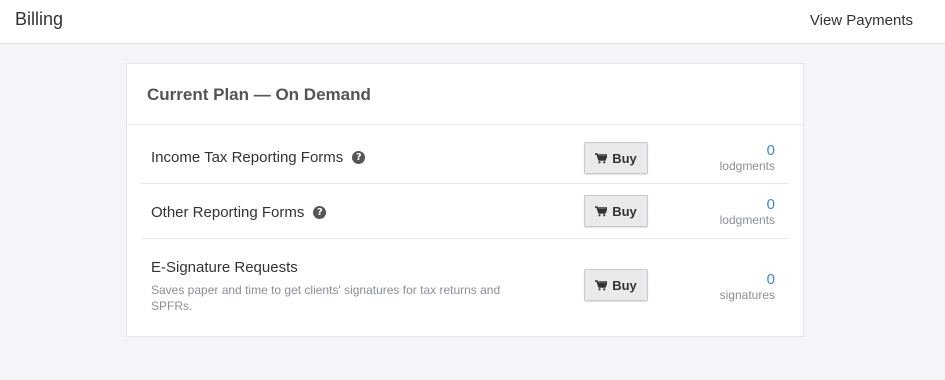  Describe the element at coordinates (465, 211) in the screenshot. I see `plan-item-other-reporting: Other Reporting Forms ? Buy 0 lodgments` at that location.